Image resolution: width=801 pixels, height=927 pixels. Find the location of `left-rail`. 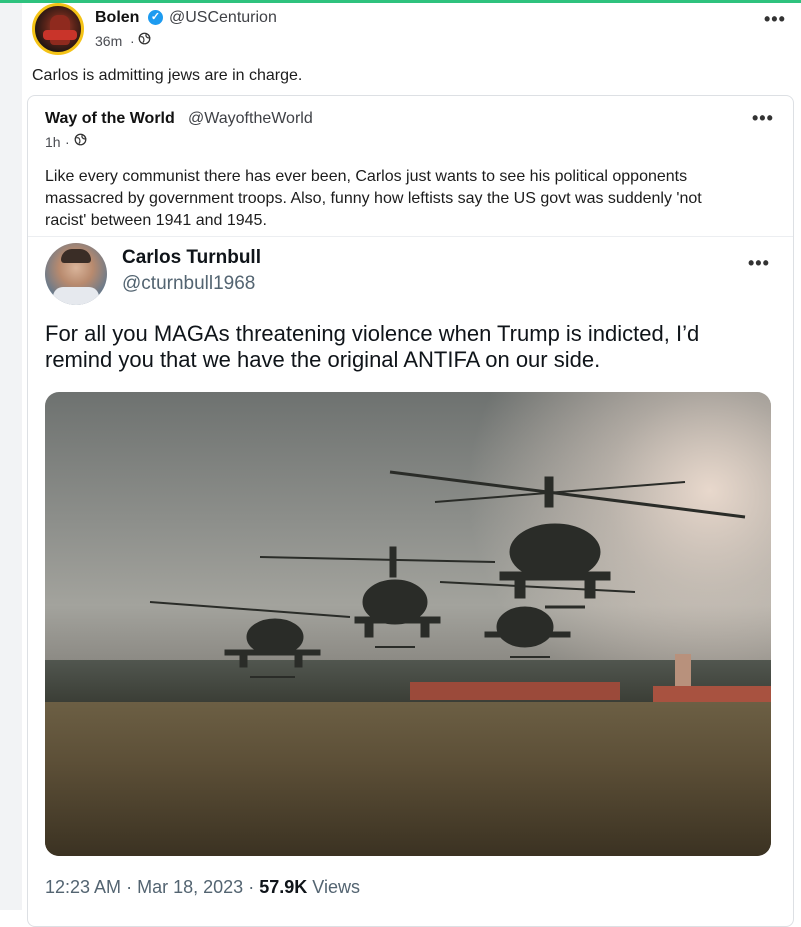

left-rail is located at coordinates (11, 456).